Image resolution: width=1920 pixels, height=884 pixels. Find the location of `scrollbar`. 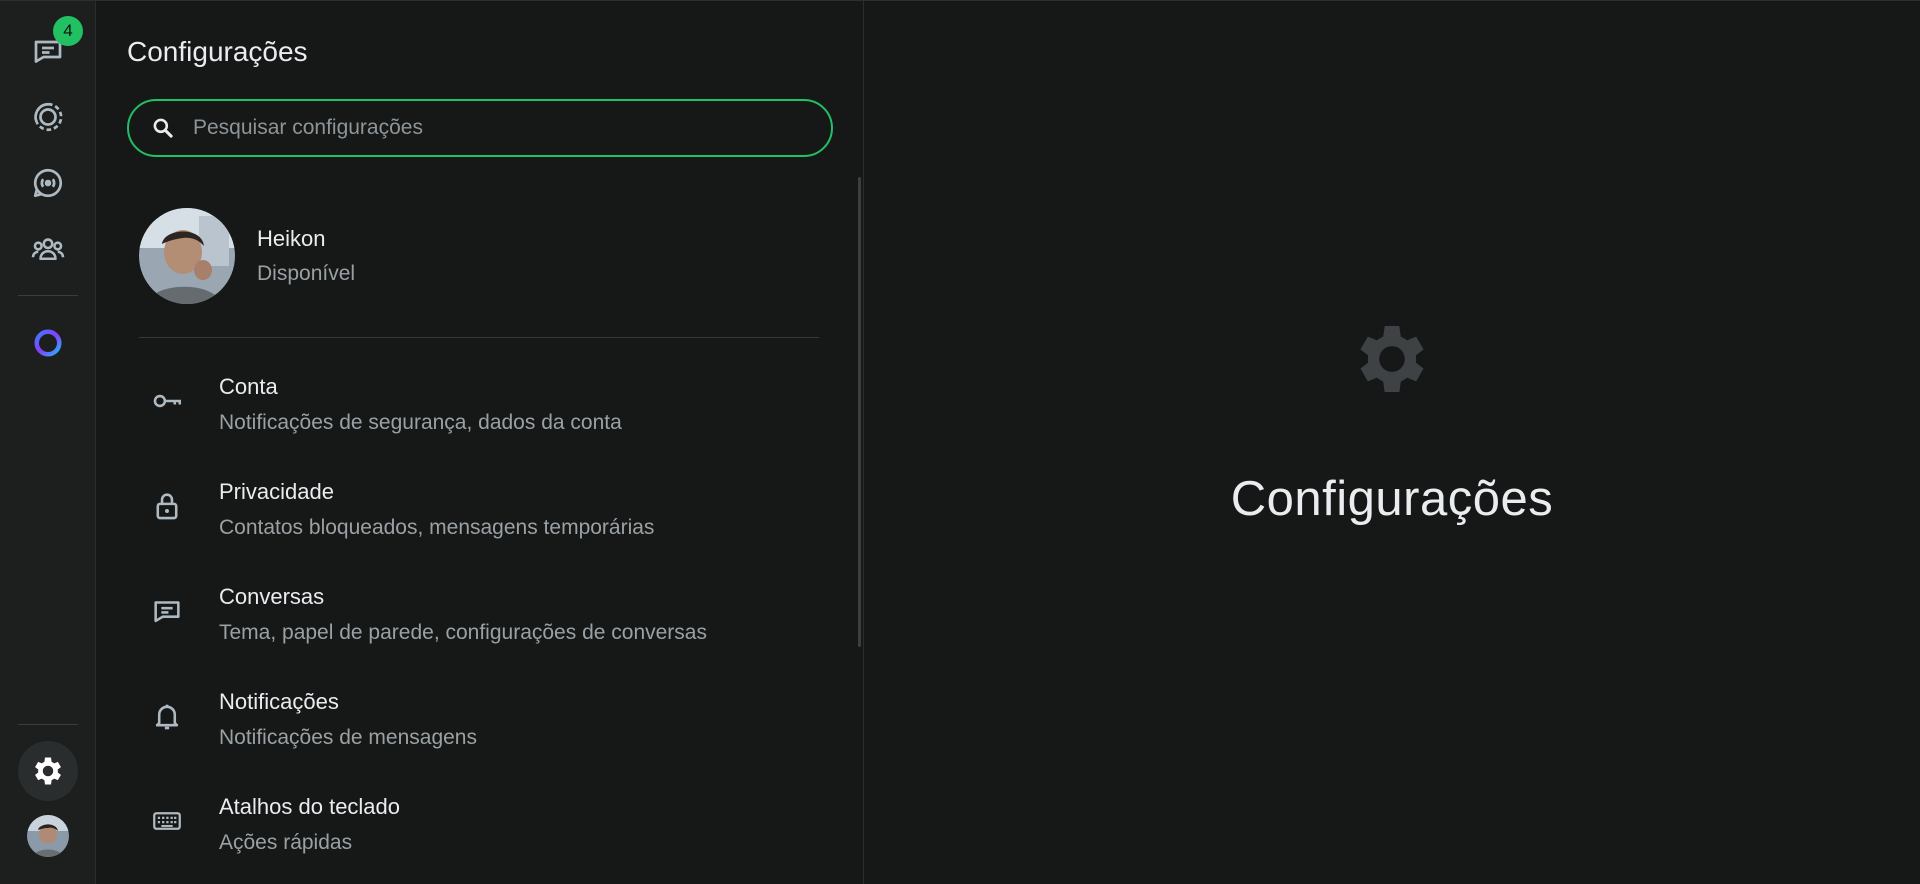

scrollbar is located at coordinates (859, 412).